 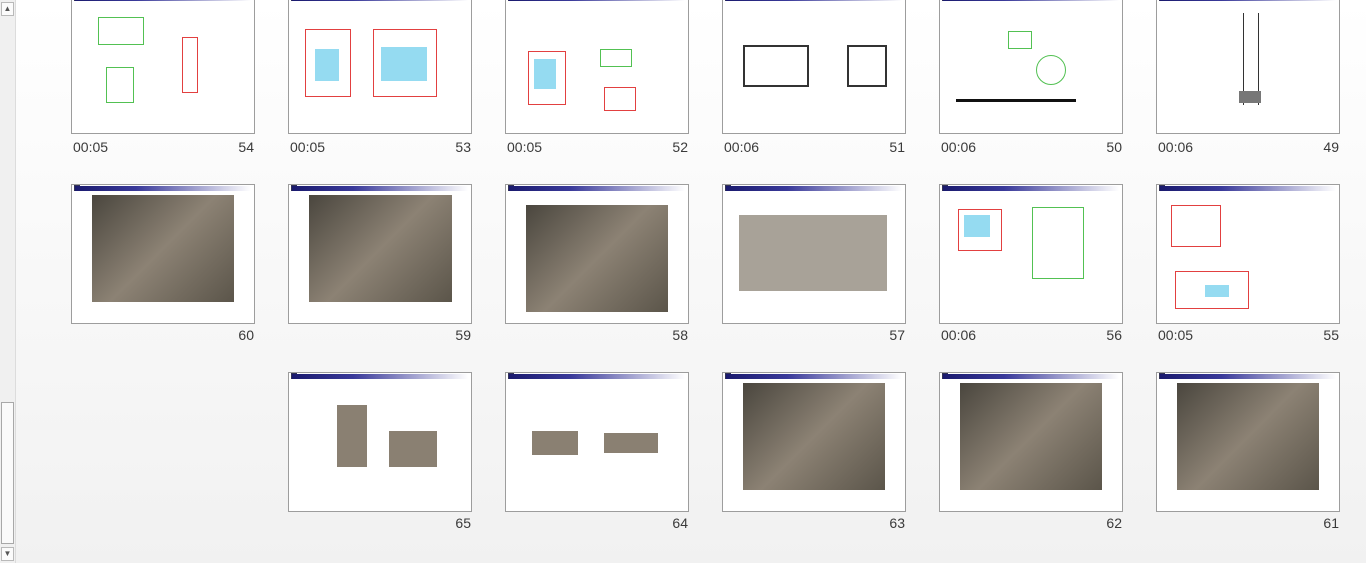 What do you see at coordinates (1114, 147) in the screenshot?
I see `slide-number: 50` at bounding box center [1114, 147].